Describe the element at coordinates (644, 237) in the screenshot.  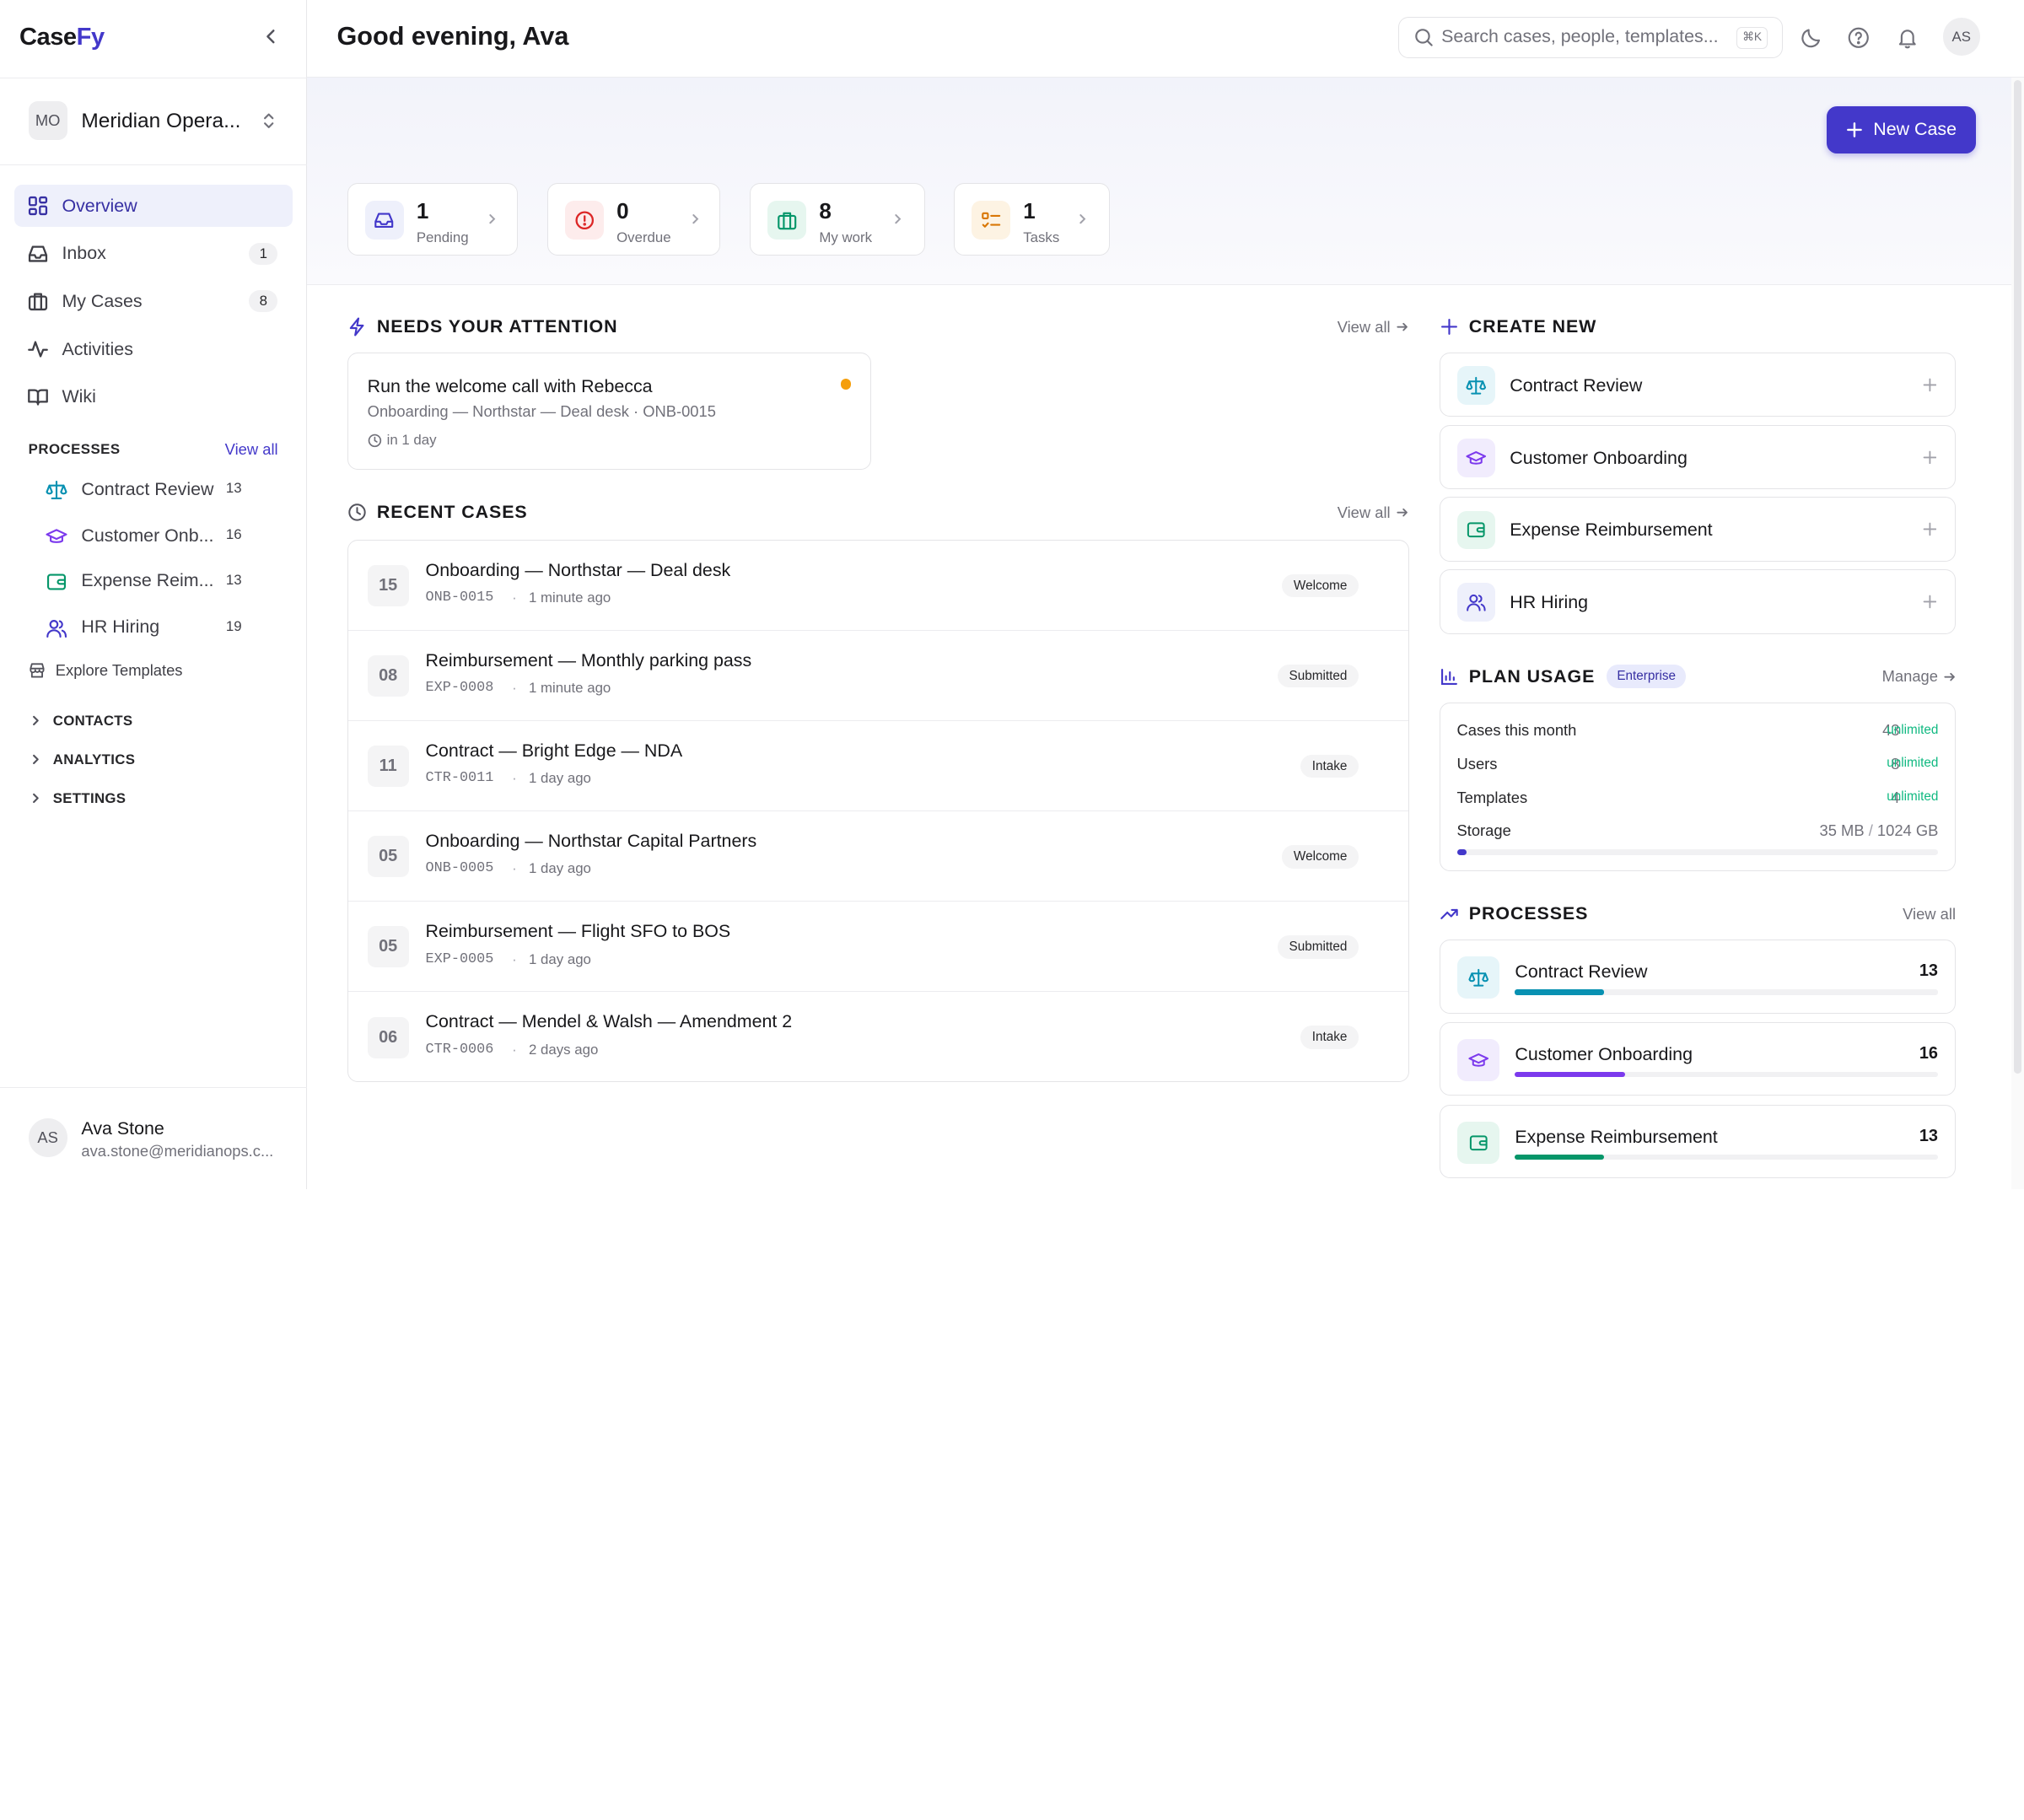
I see `stat-label: Overdue` at that location.